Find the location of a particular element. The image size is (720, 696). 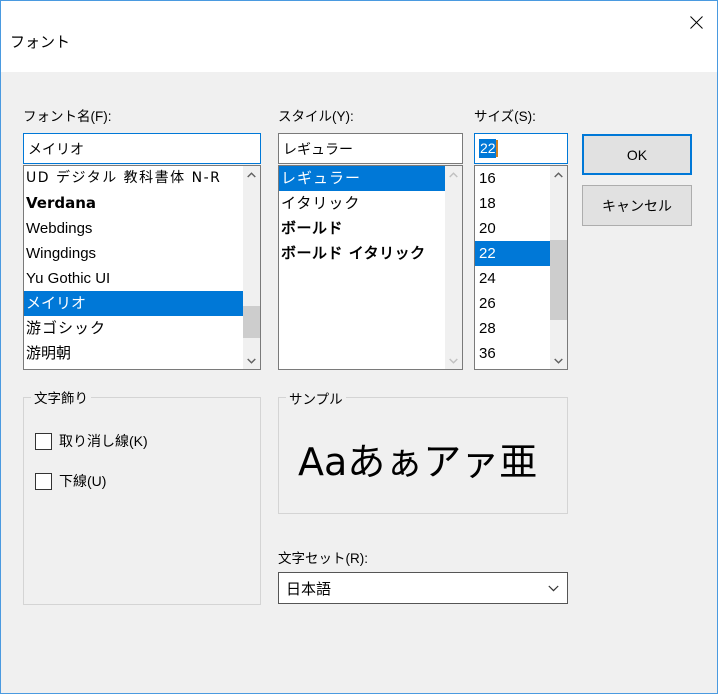

sample-preview-text: Aaあぁアァ亜 is located at coordinates (418, 462).